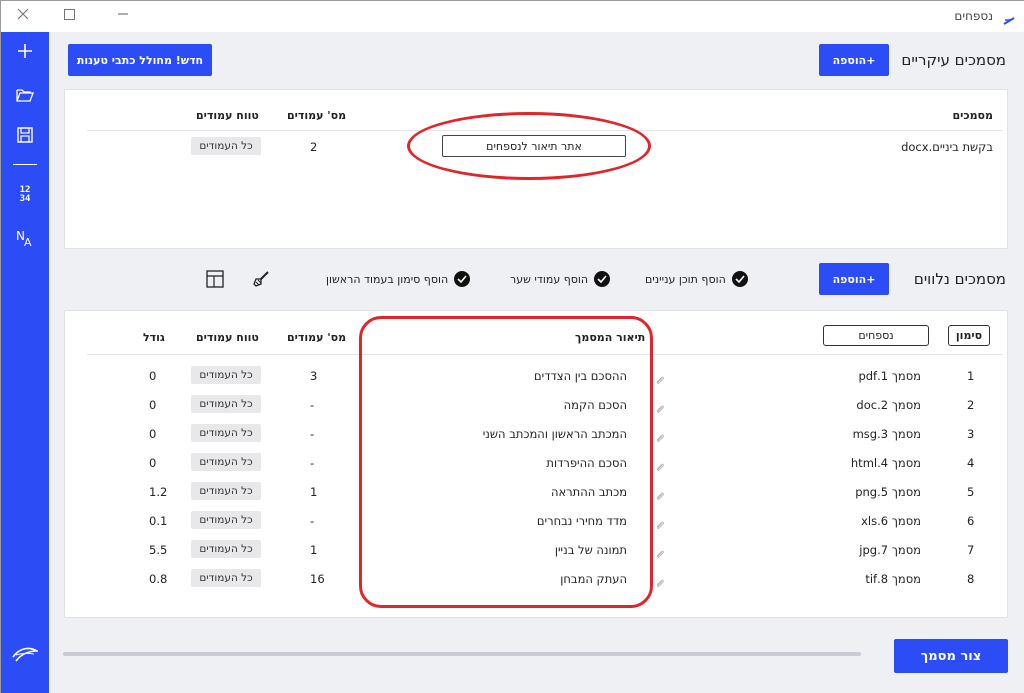  What do you see at coordinates (582, 521) in the screenshot?
I see `row-description: מדד מחירי נבחרים` at bounding box center [582, 521].